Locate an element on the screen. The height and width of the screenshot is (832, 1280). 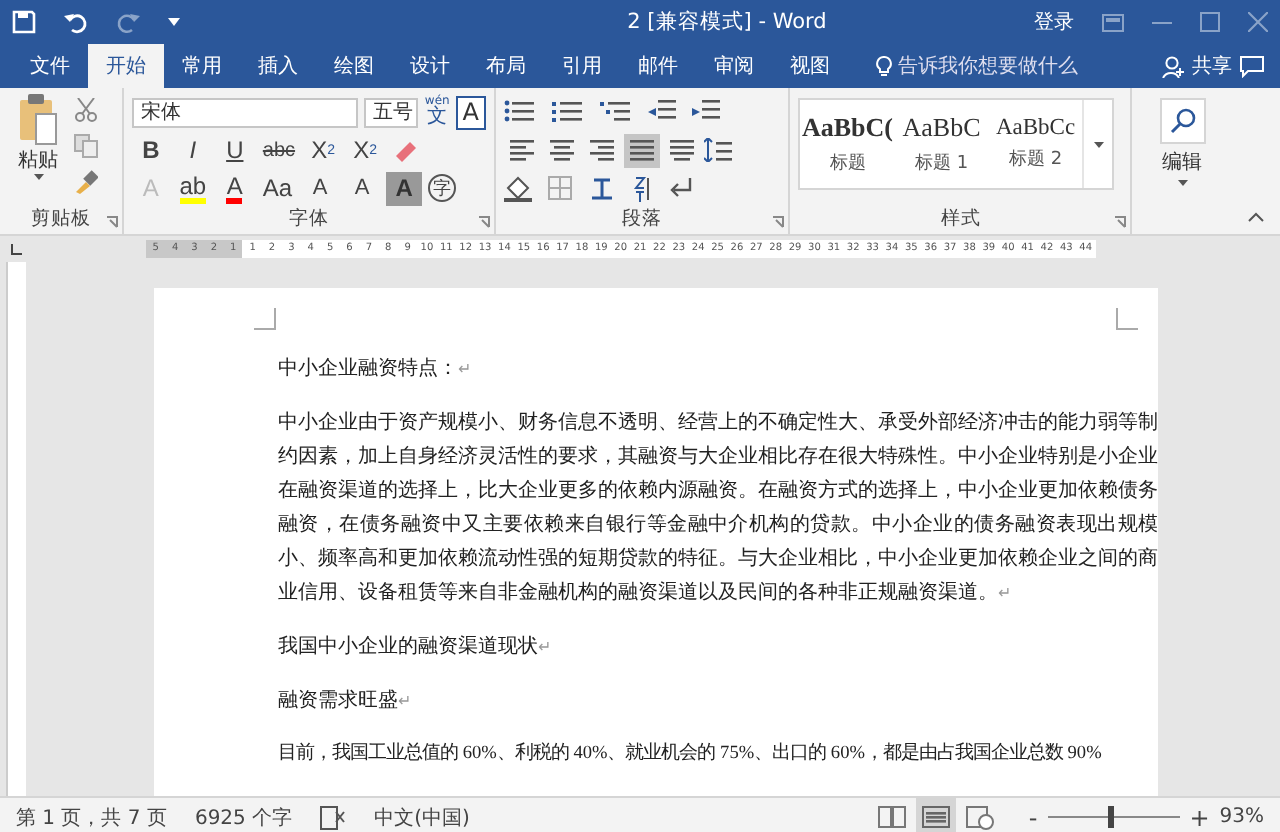
scissors-icon is located at coordinates (86, 110).